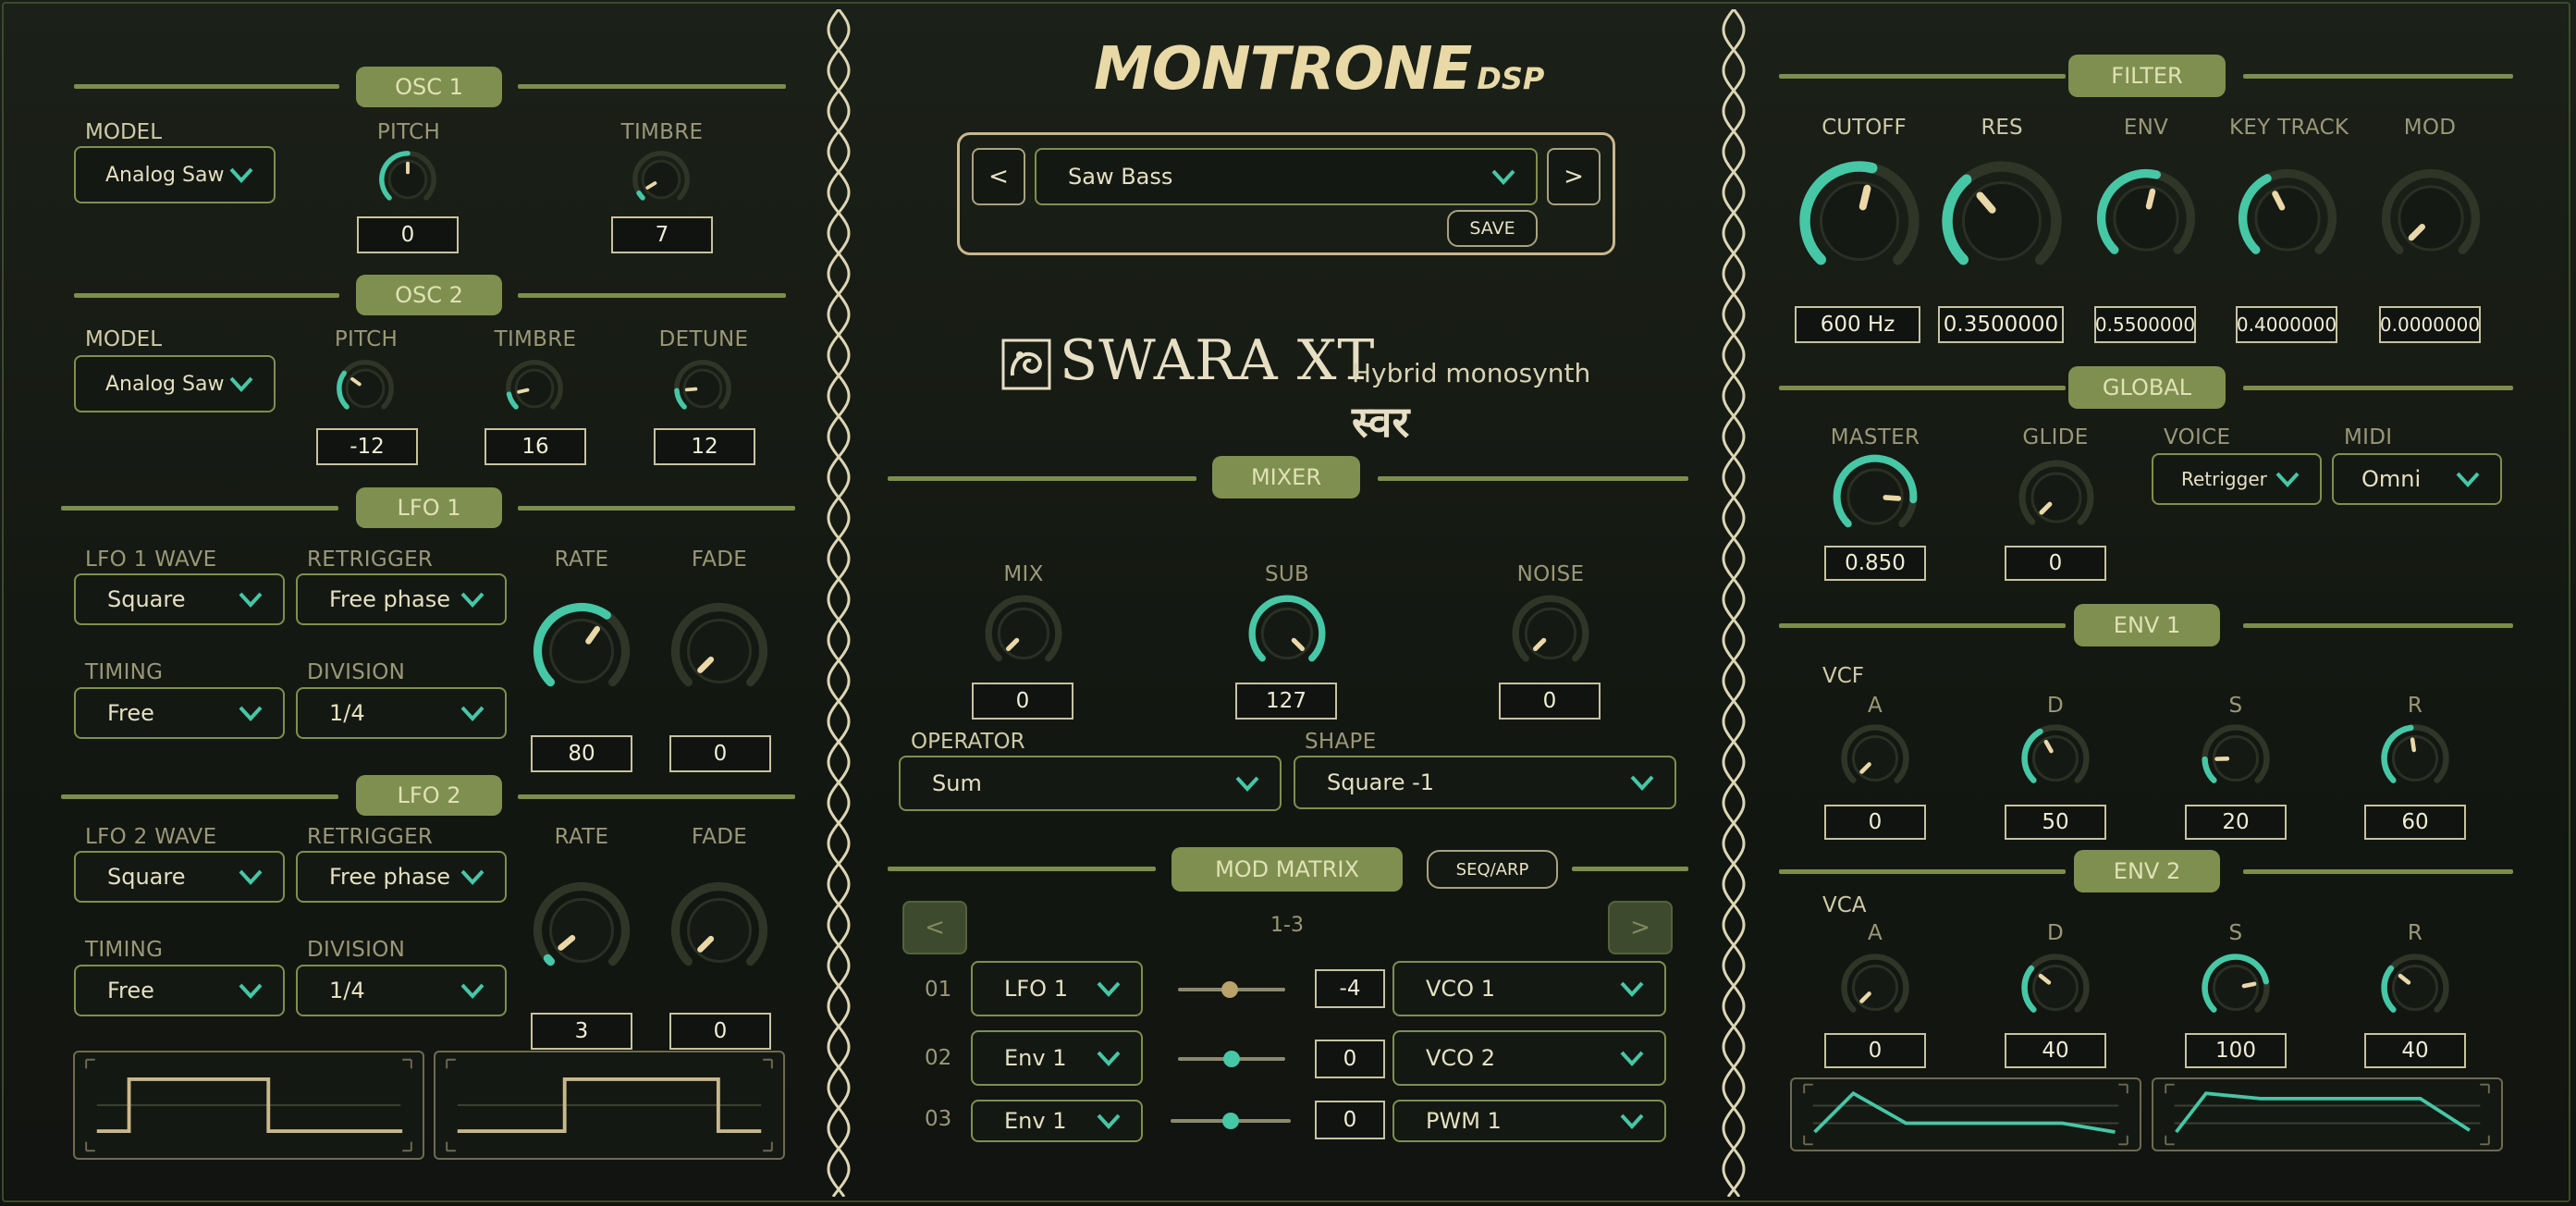 Image resolution: width=2576 pixels, height=1206 pixels. Describe the element at coordinates (661, 179) in the screenshot. I see `osc1-timbre-knob` at that location.